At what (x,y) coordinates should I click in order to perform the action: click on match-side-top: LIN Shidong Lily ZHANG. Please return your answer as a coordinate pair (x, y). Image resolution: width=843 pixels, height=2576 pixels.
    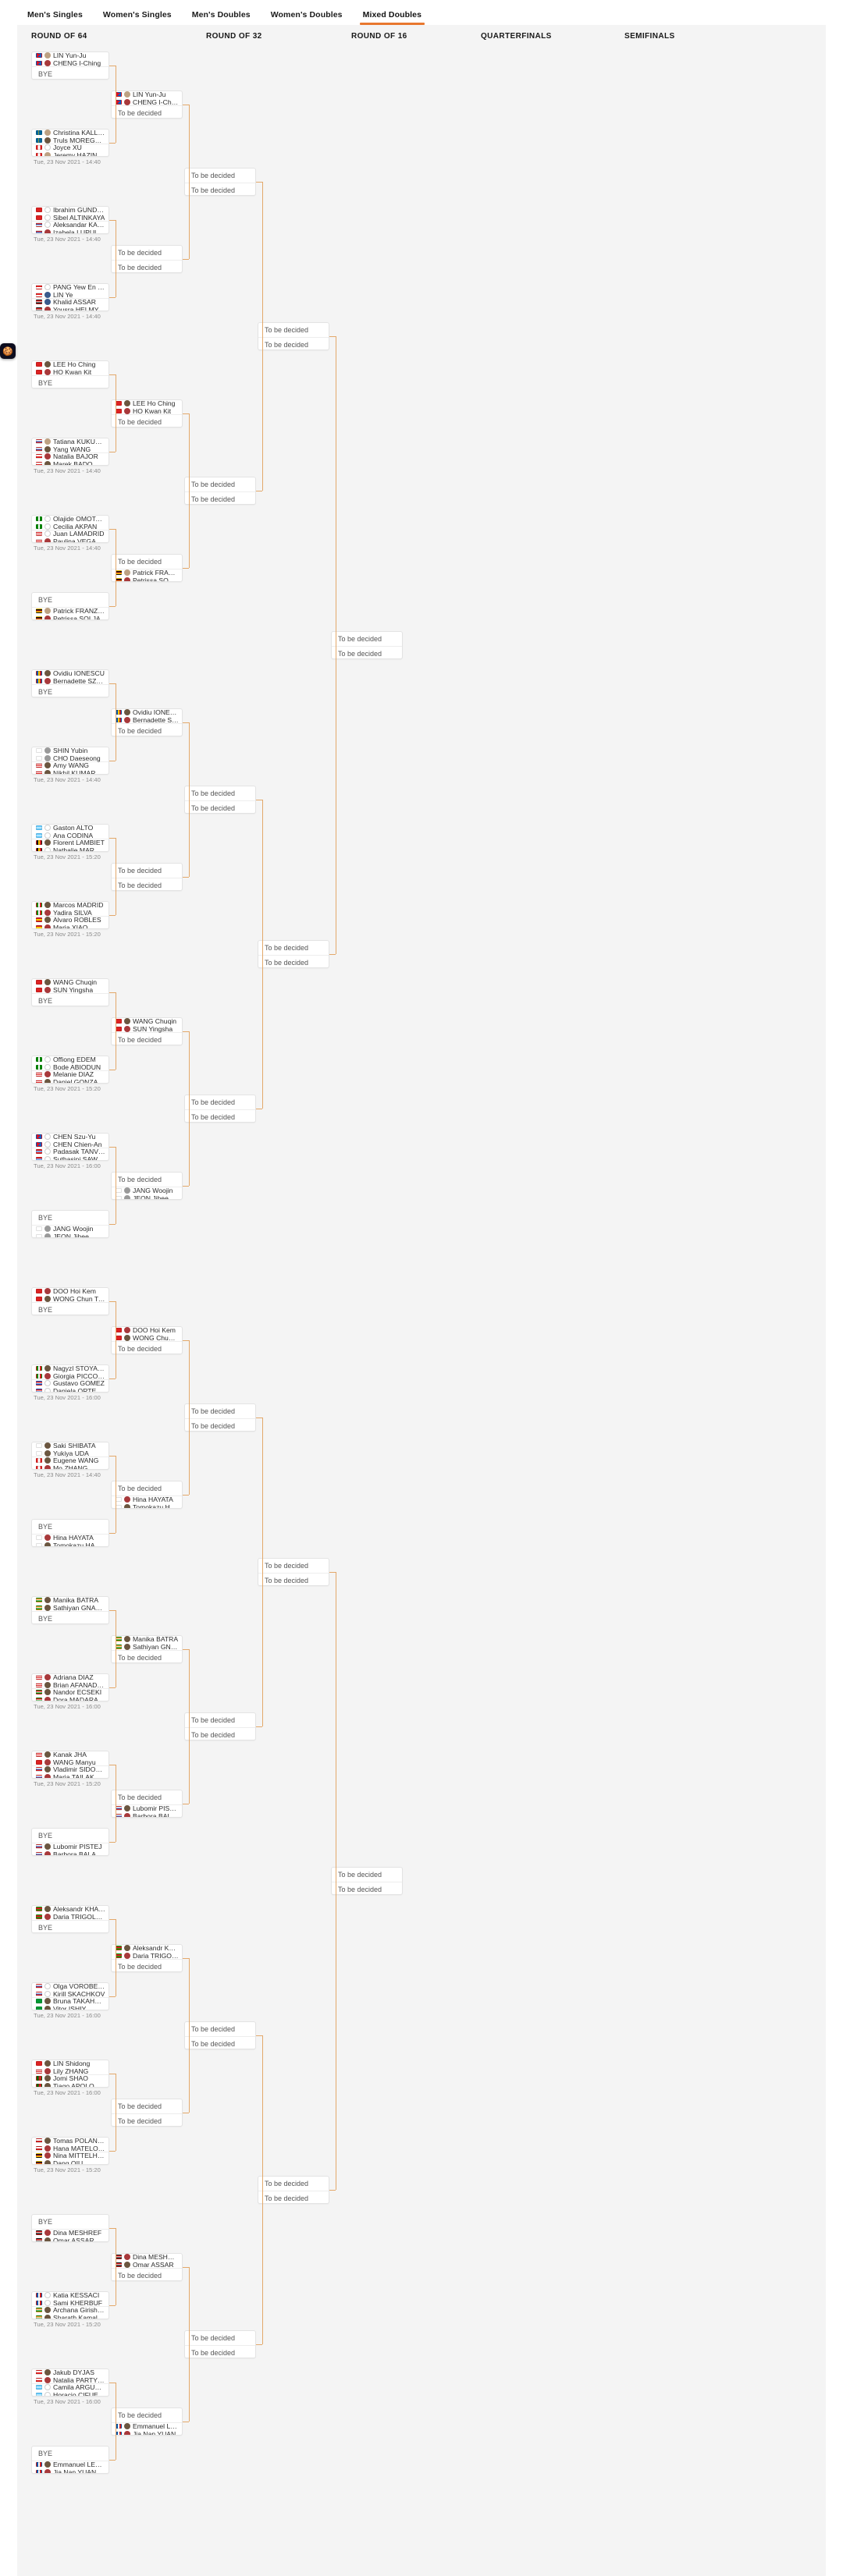
    Looking at the image, I should click on (70, 2067).